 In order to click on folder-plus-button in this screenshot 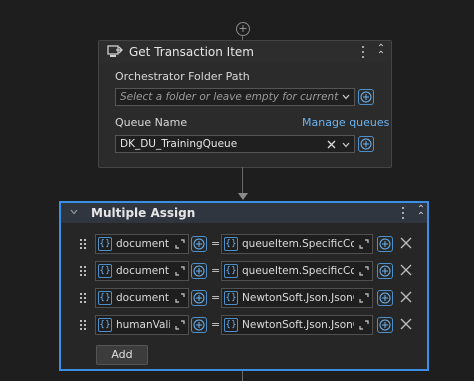, I will do `click(366, 97)`.